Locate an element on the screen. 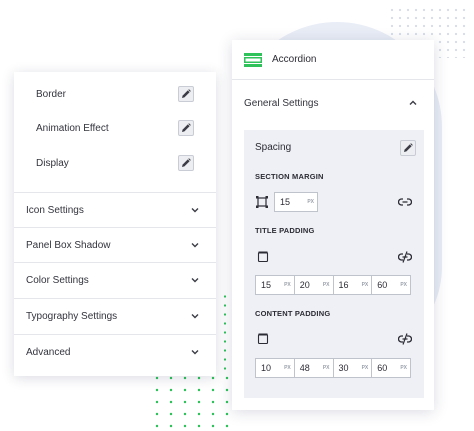 The width and height of the screenshot is (474, 431). padding-bottom-input: 16 PX is located at coordinates (353, 285).